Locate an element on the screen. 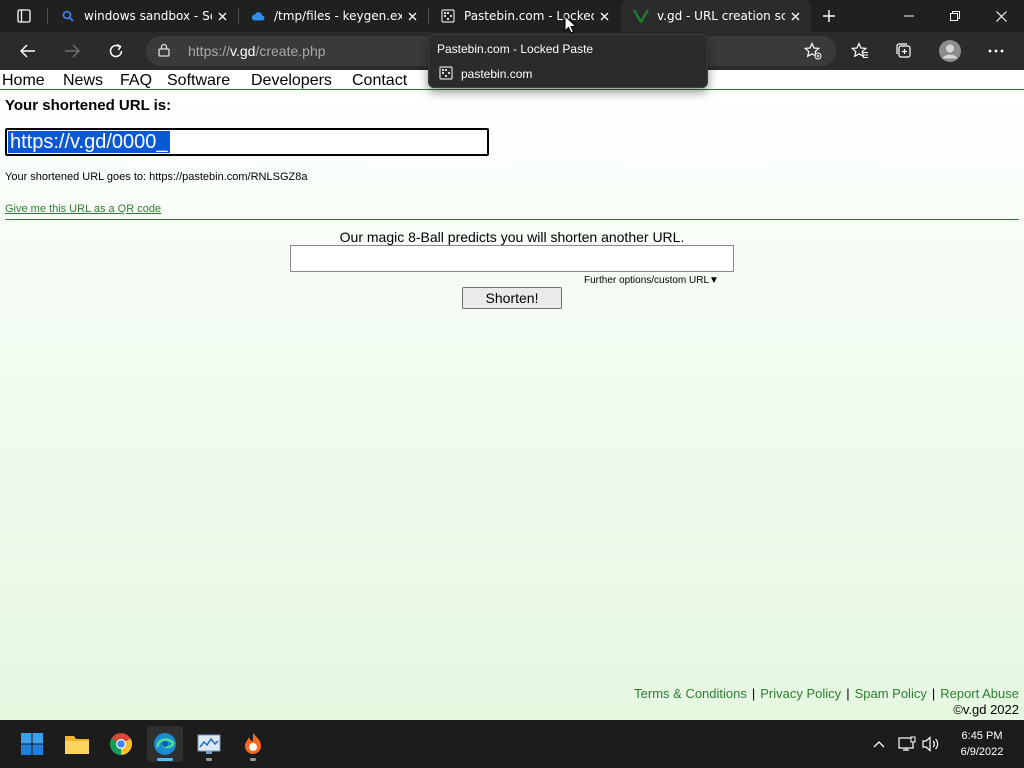 The height and width of the screenshot is (768, 1024). search-icon is located at coordinates (68, 16).